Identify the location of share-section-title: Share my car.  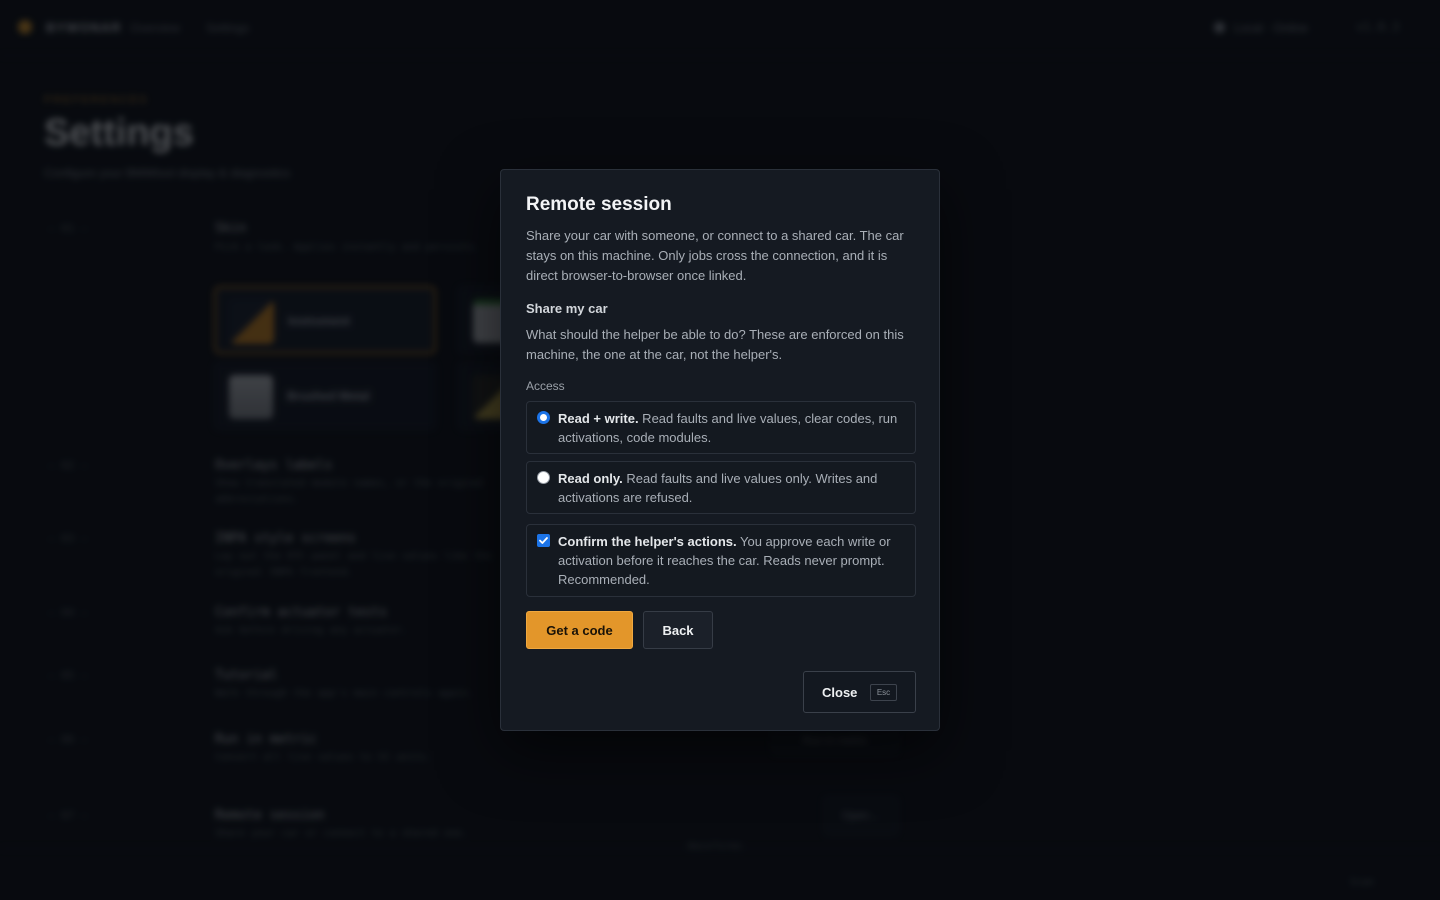
(567, 308).